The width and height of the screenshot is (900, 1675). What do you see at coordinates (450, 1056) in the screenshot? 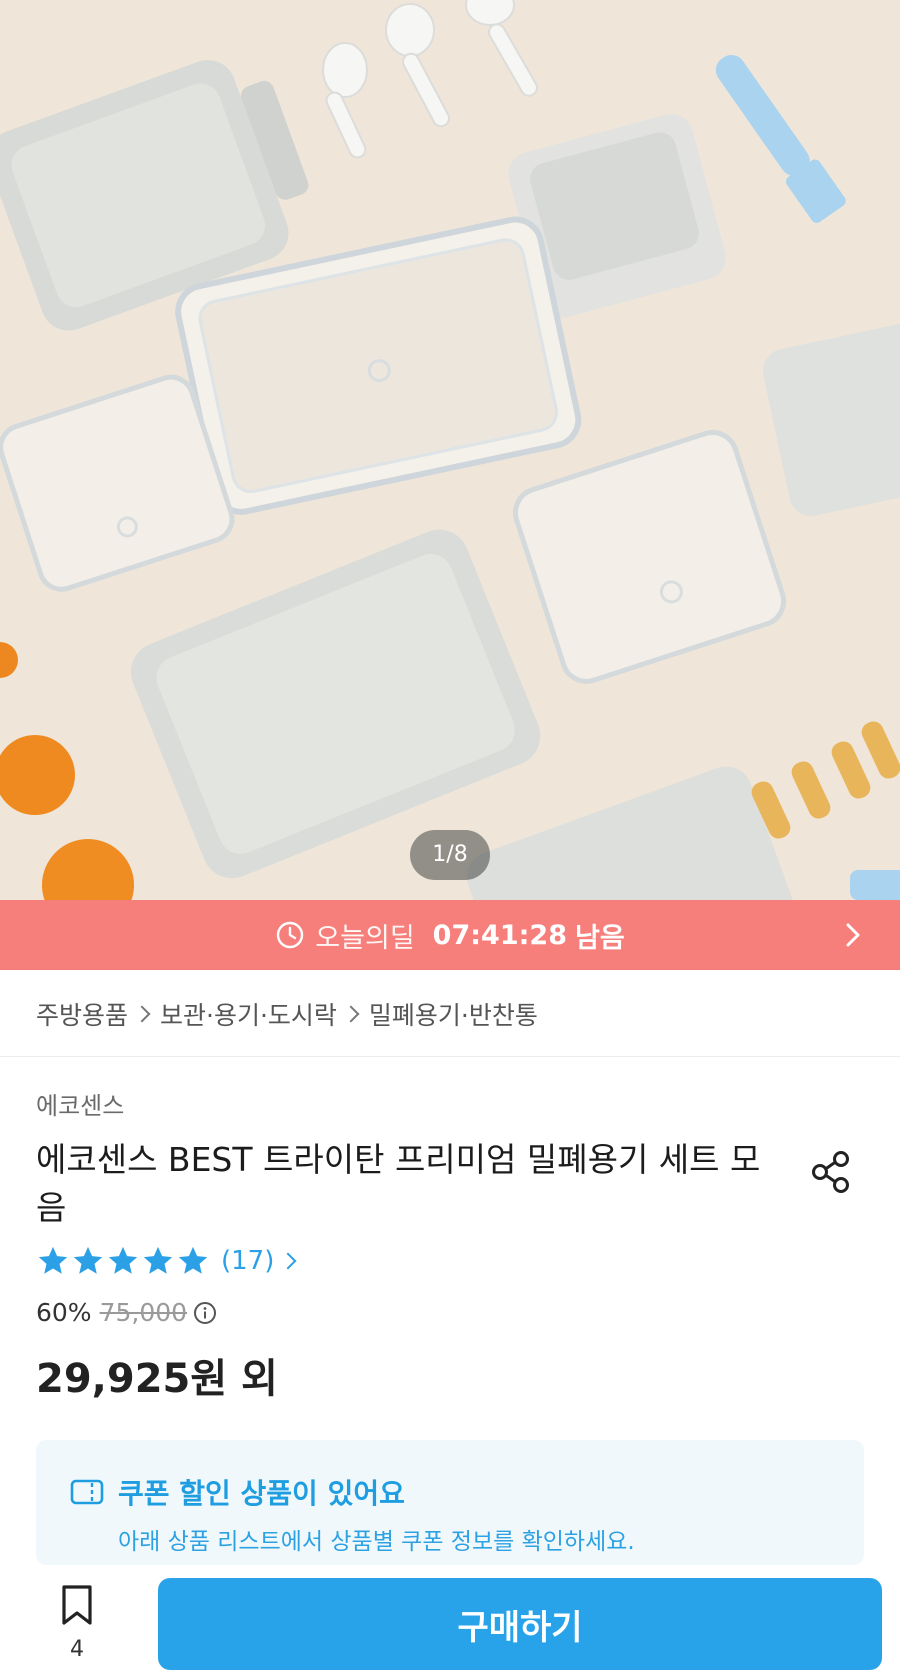
I see `section-divider` at bounding box center [450, 1056].